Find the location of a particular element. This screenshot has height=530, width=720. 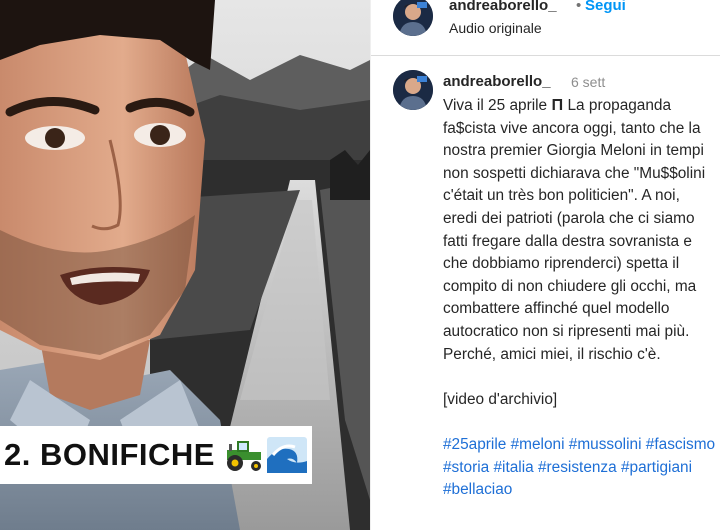

hashtag-link: #partigiani is located at coordinates (656, 467).